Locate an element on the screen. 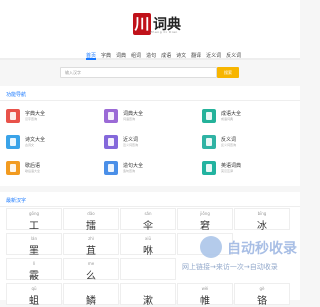  tools-section-title: 功能导航 is located at coordinates (16, 95).